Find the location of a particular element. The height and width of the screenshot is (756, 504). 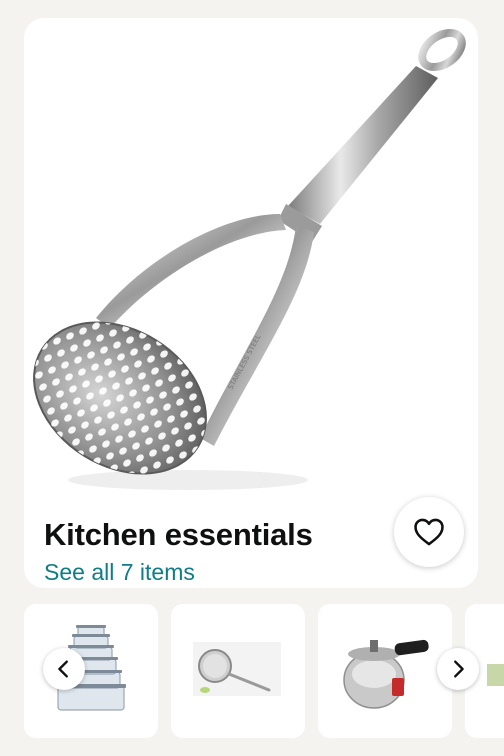

strainer-image is located at coordinates (237, 669).